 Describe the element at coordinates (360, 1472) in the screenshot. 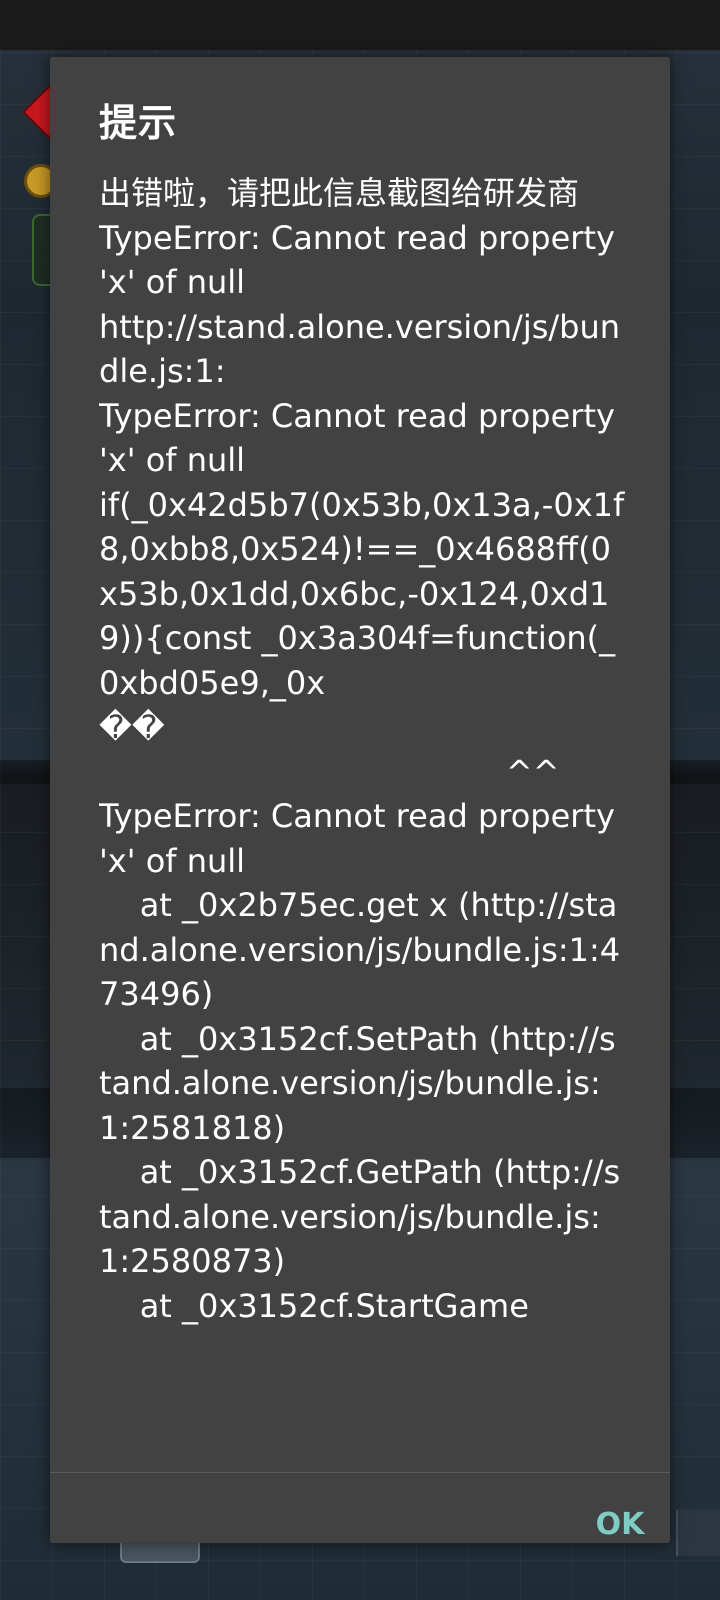

I see `dialog-divider` at that location.